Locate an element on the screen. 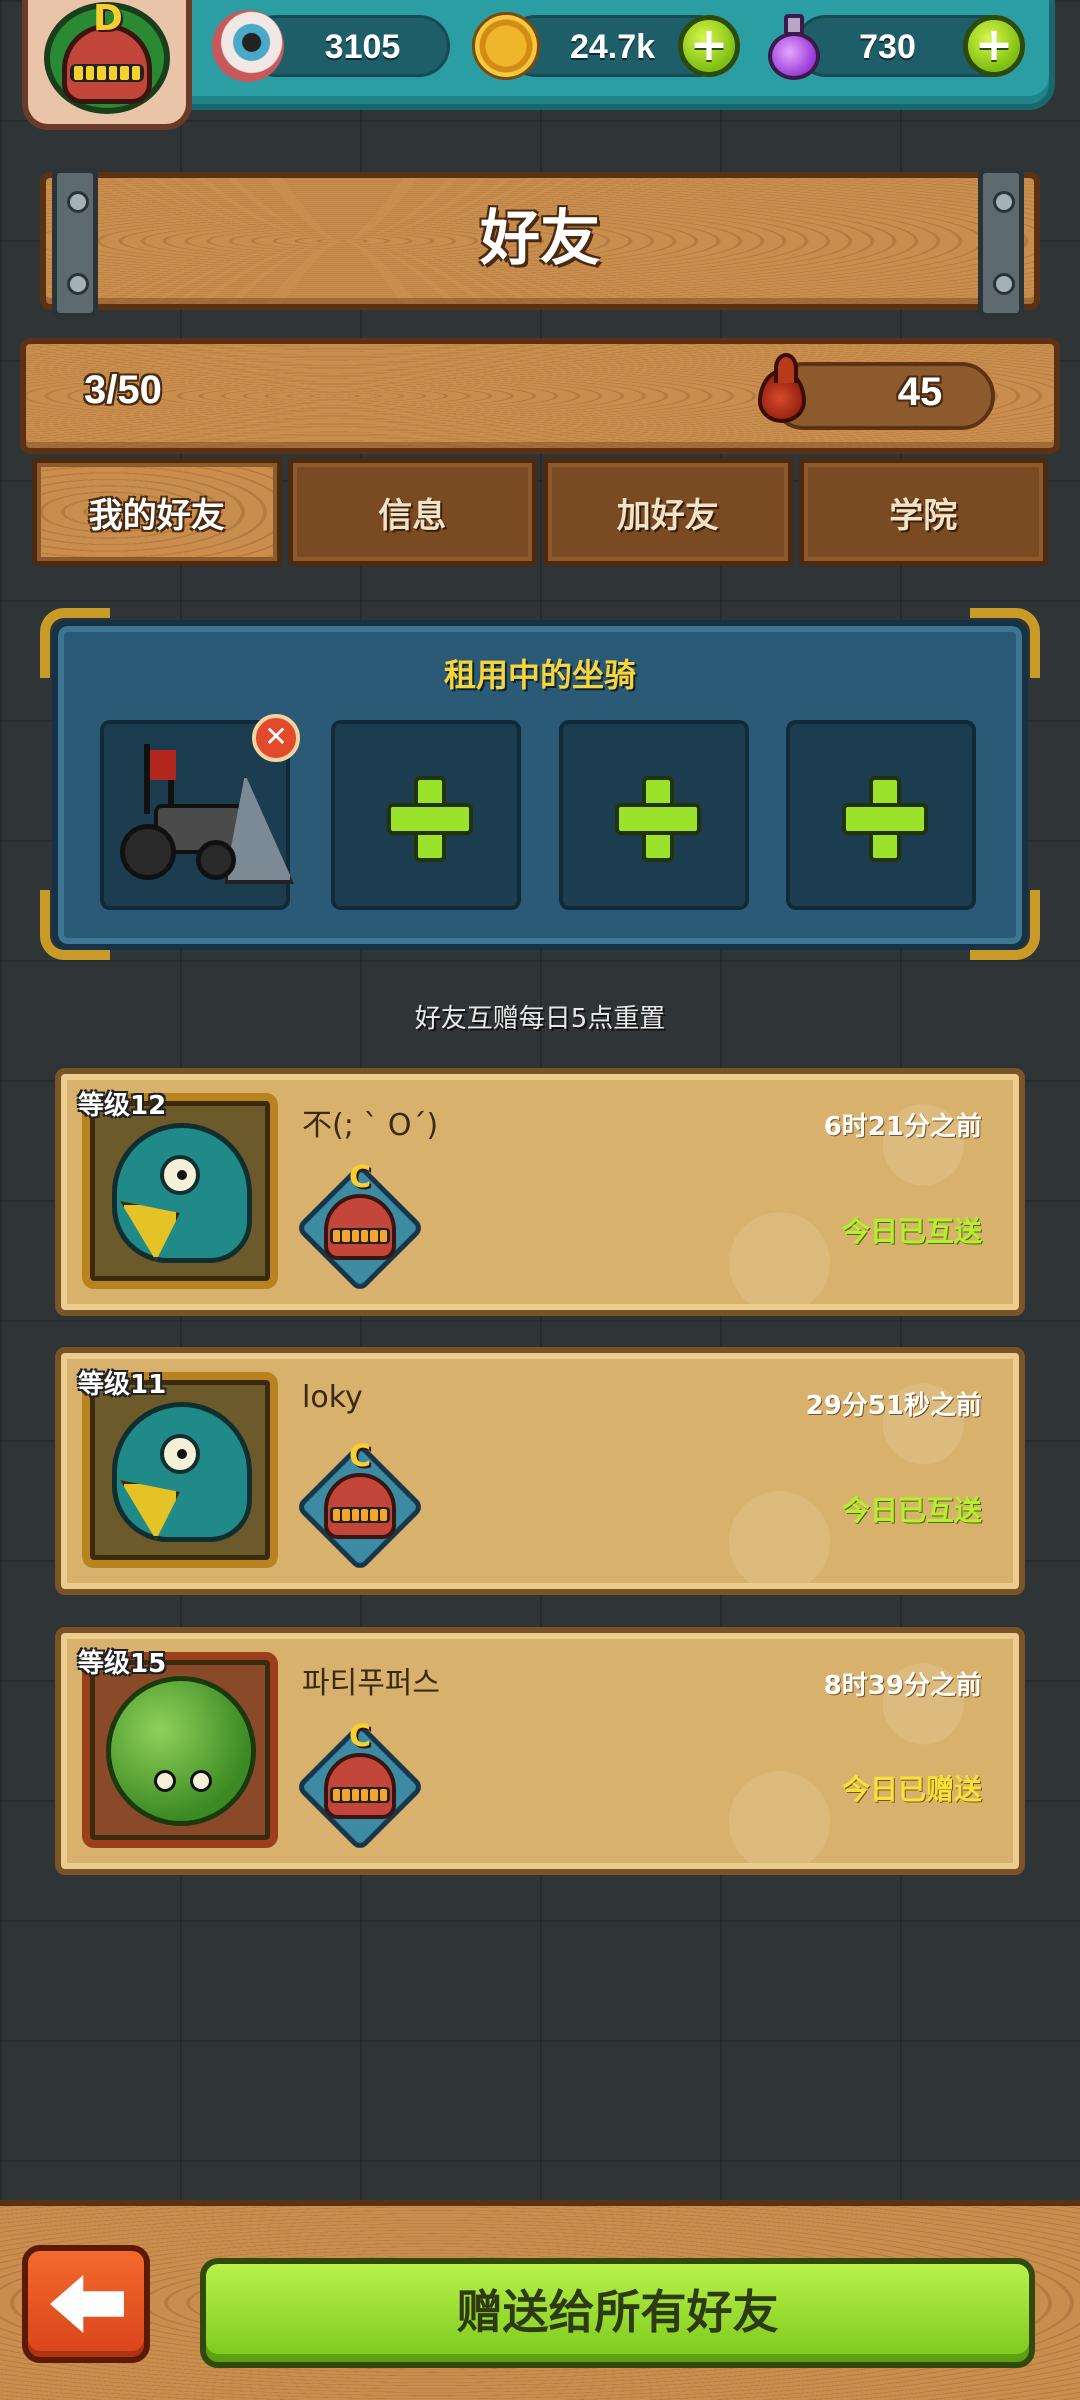  back-button is located at coordinates (86, 2304).